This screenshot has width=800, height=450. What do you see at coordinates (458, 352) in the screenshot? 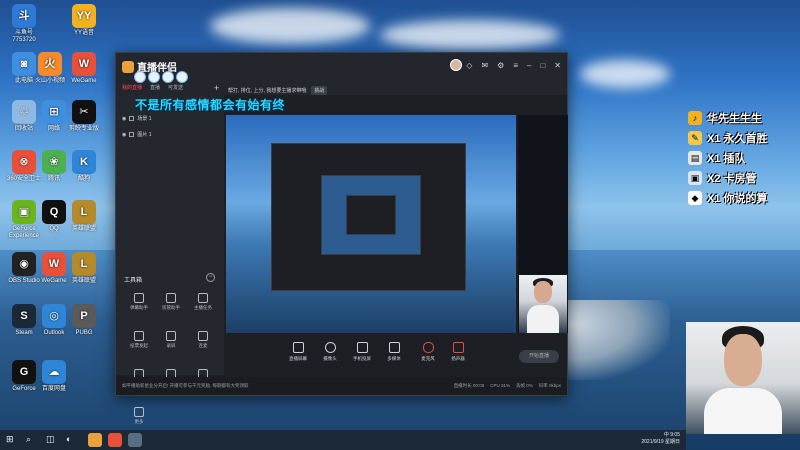
I see `speaker-button: 扬声器` at bounding box center [458, 352].